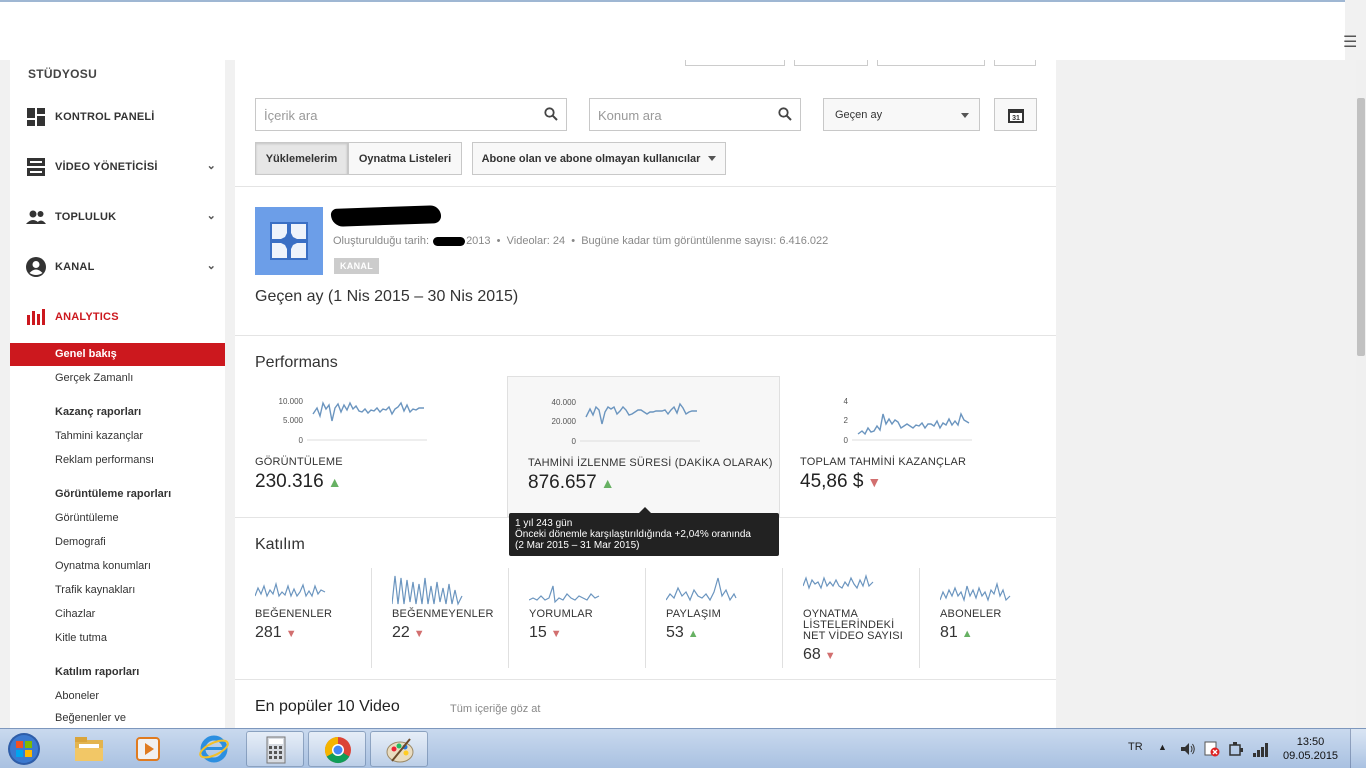 Image resolution: width=1366 pixels, height=768 pixels. What do you see at coordinates (121, 167) in the screenshot?
I see `nav-video-manager: VİDEO YÖNETİCİSİ ⌄` at bounding box center [121, 167].